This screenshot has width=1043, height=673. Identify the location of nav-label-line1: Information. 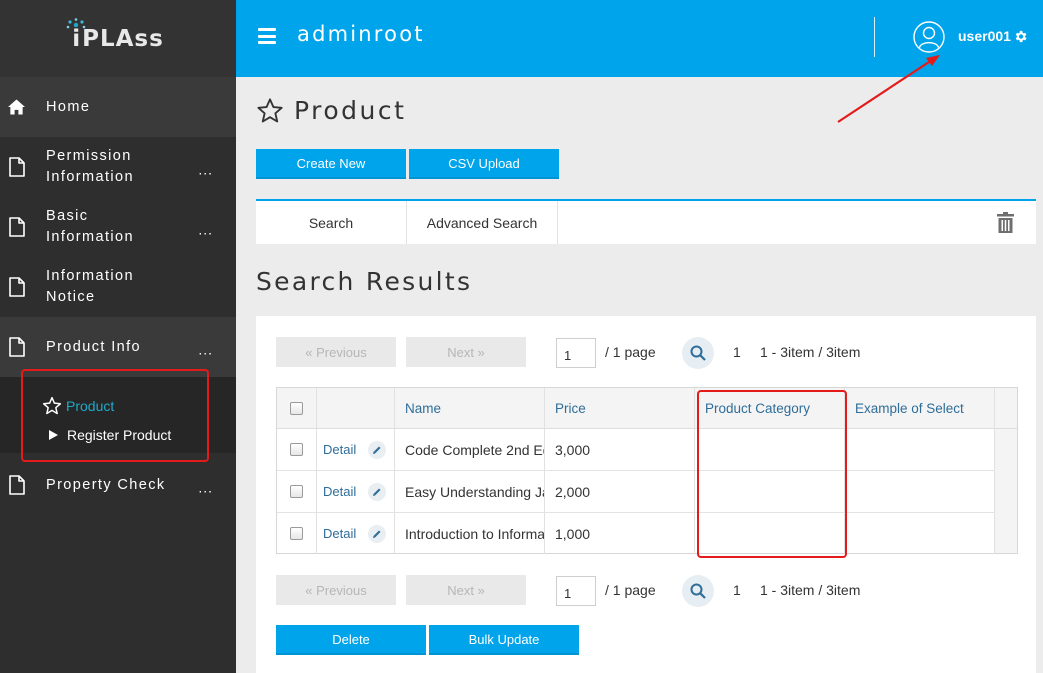
(90, 276).